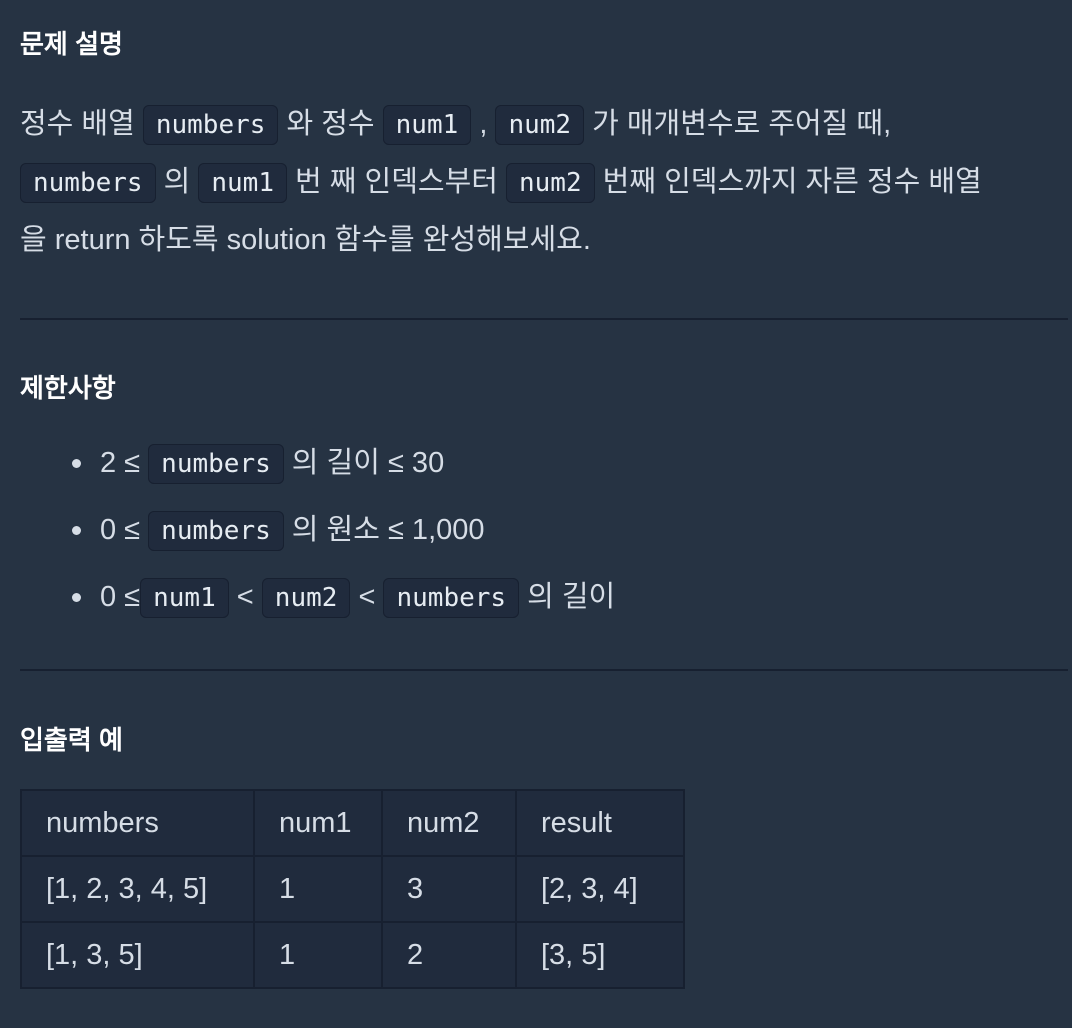 The height and width of the screenshot is (1028, 1072). Describe the element at coordinates (137, 889) in the screenshot. I see `table-cell: [1, 2, 3, 4, 5]` at that location.